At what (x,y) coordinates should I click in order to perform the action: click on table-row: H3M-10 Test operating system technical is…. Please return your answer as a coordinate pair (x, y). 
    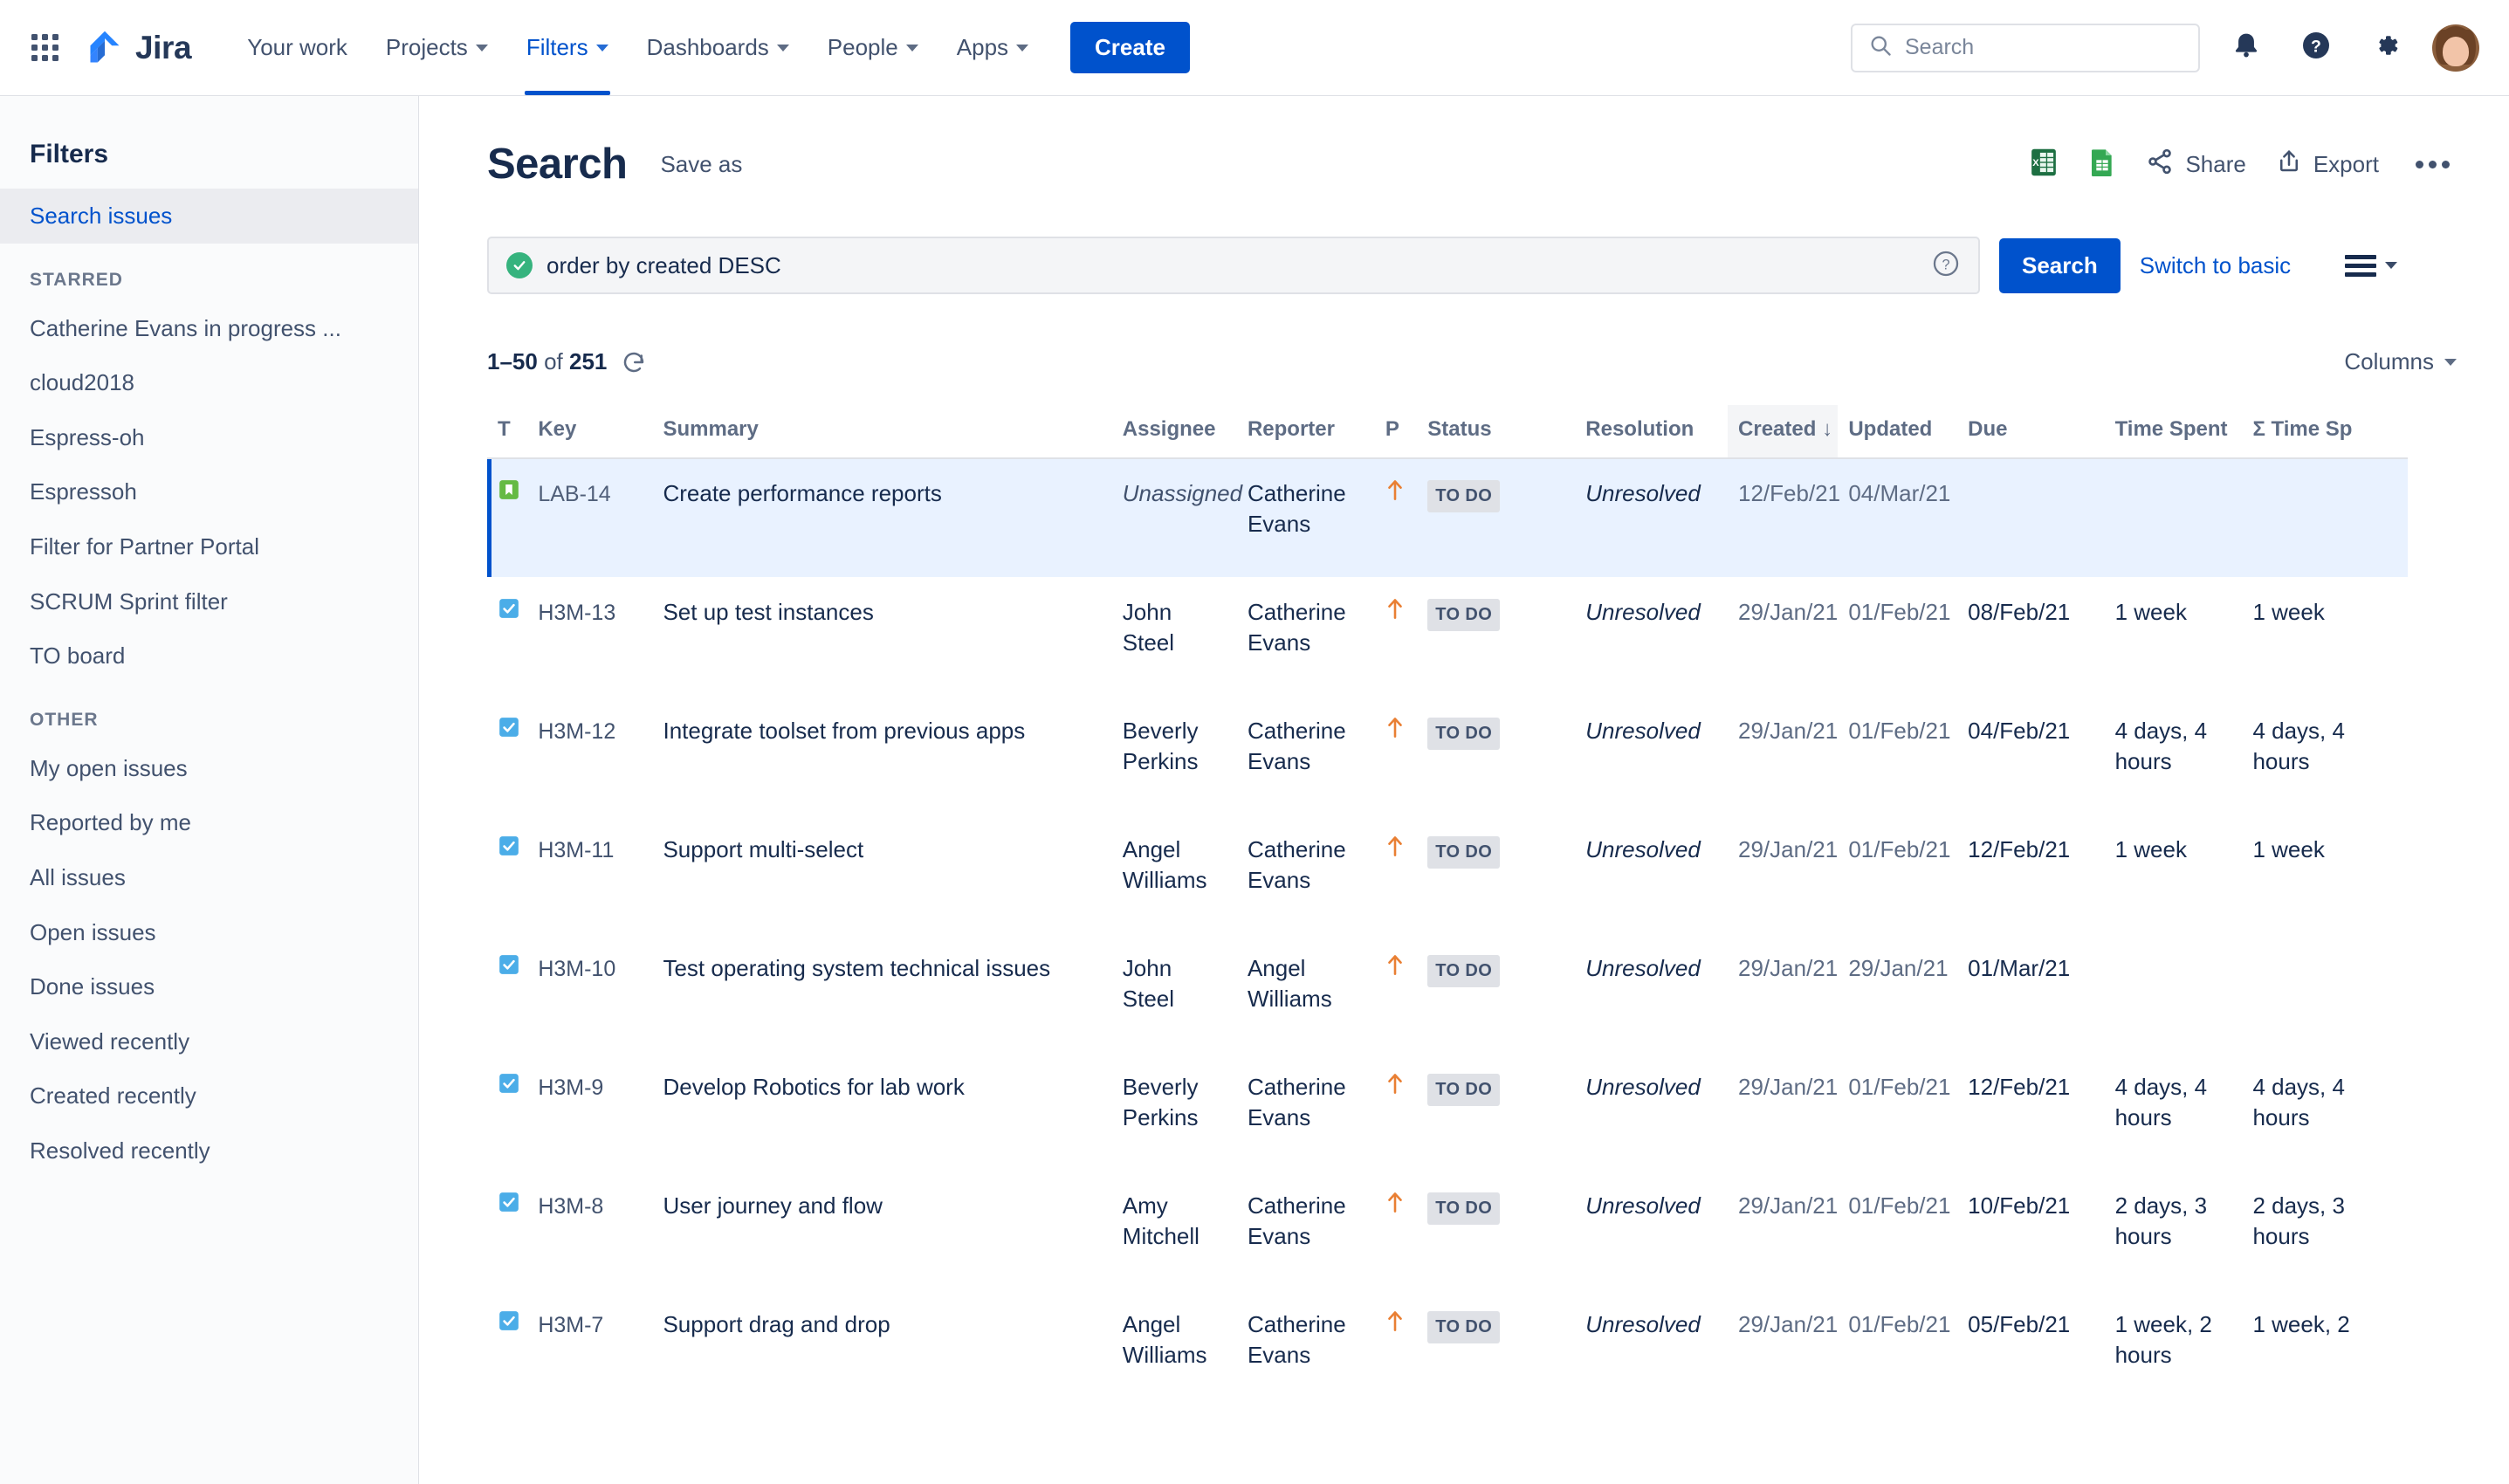
    Looking at the image, I should click on (1447, 992).